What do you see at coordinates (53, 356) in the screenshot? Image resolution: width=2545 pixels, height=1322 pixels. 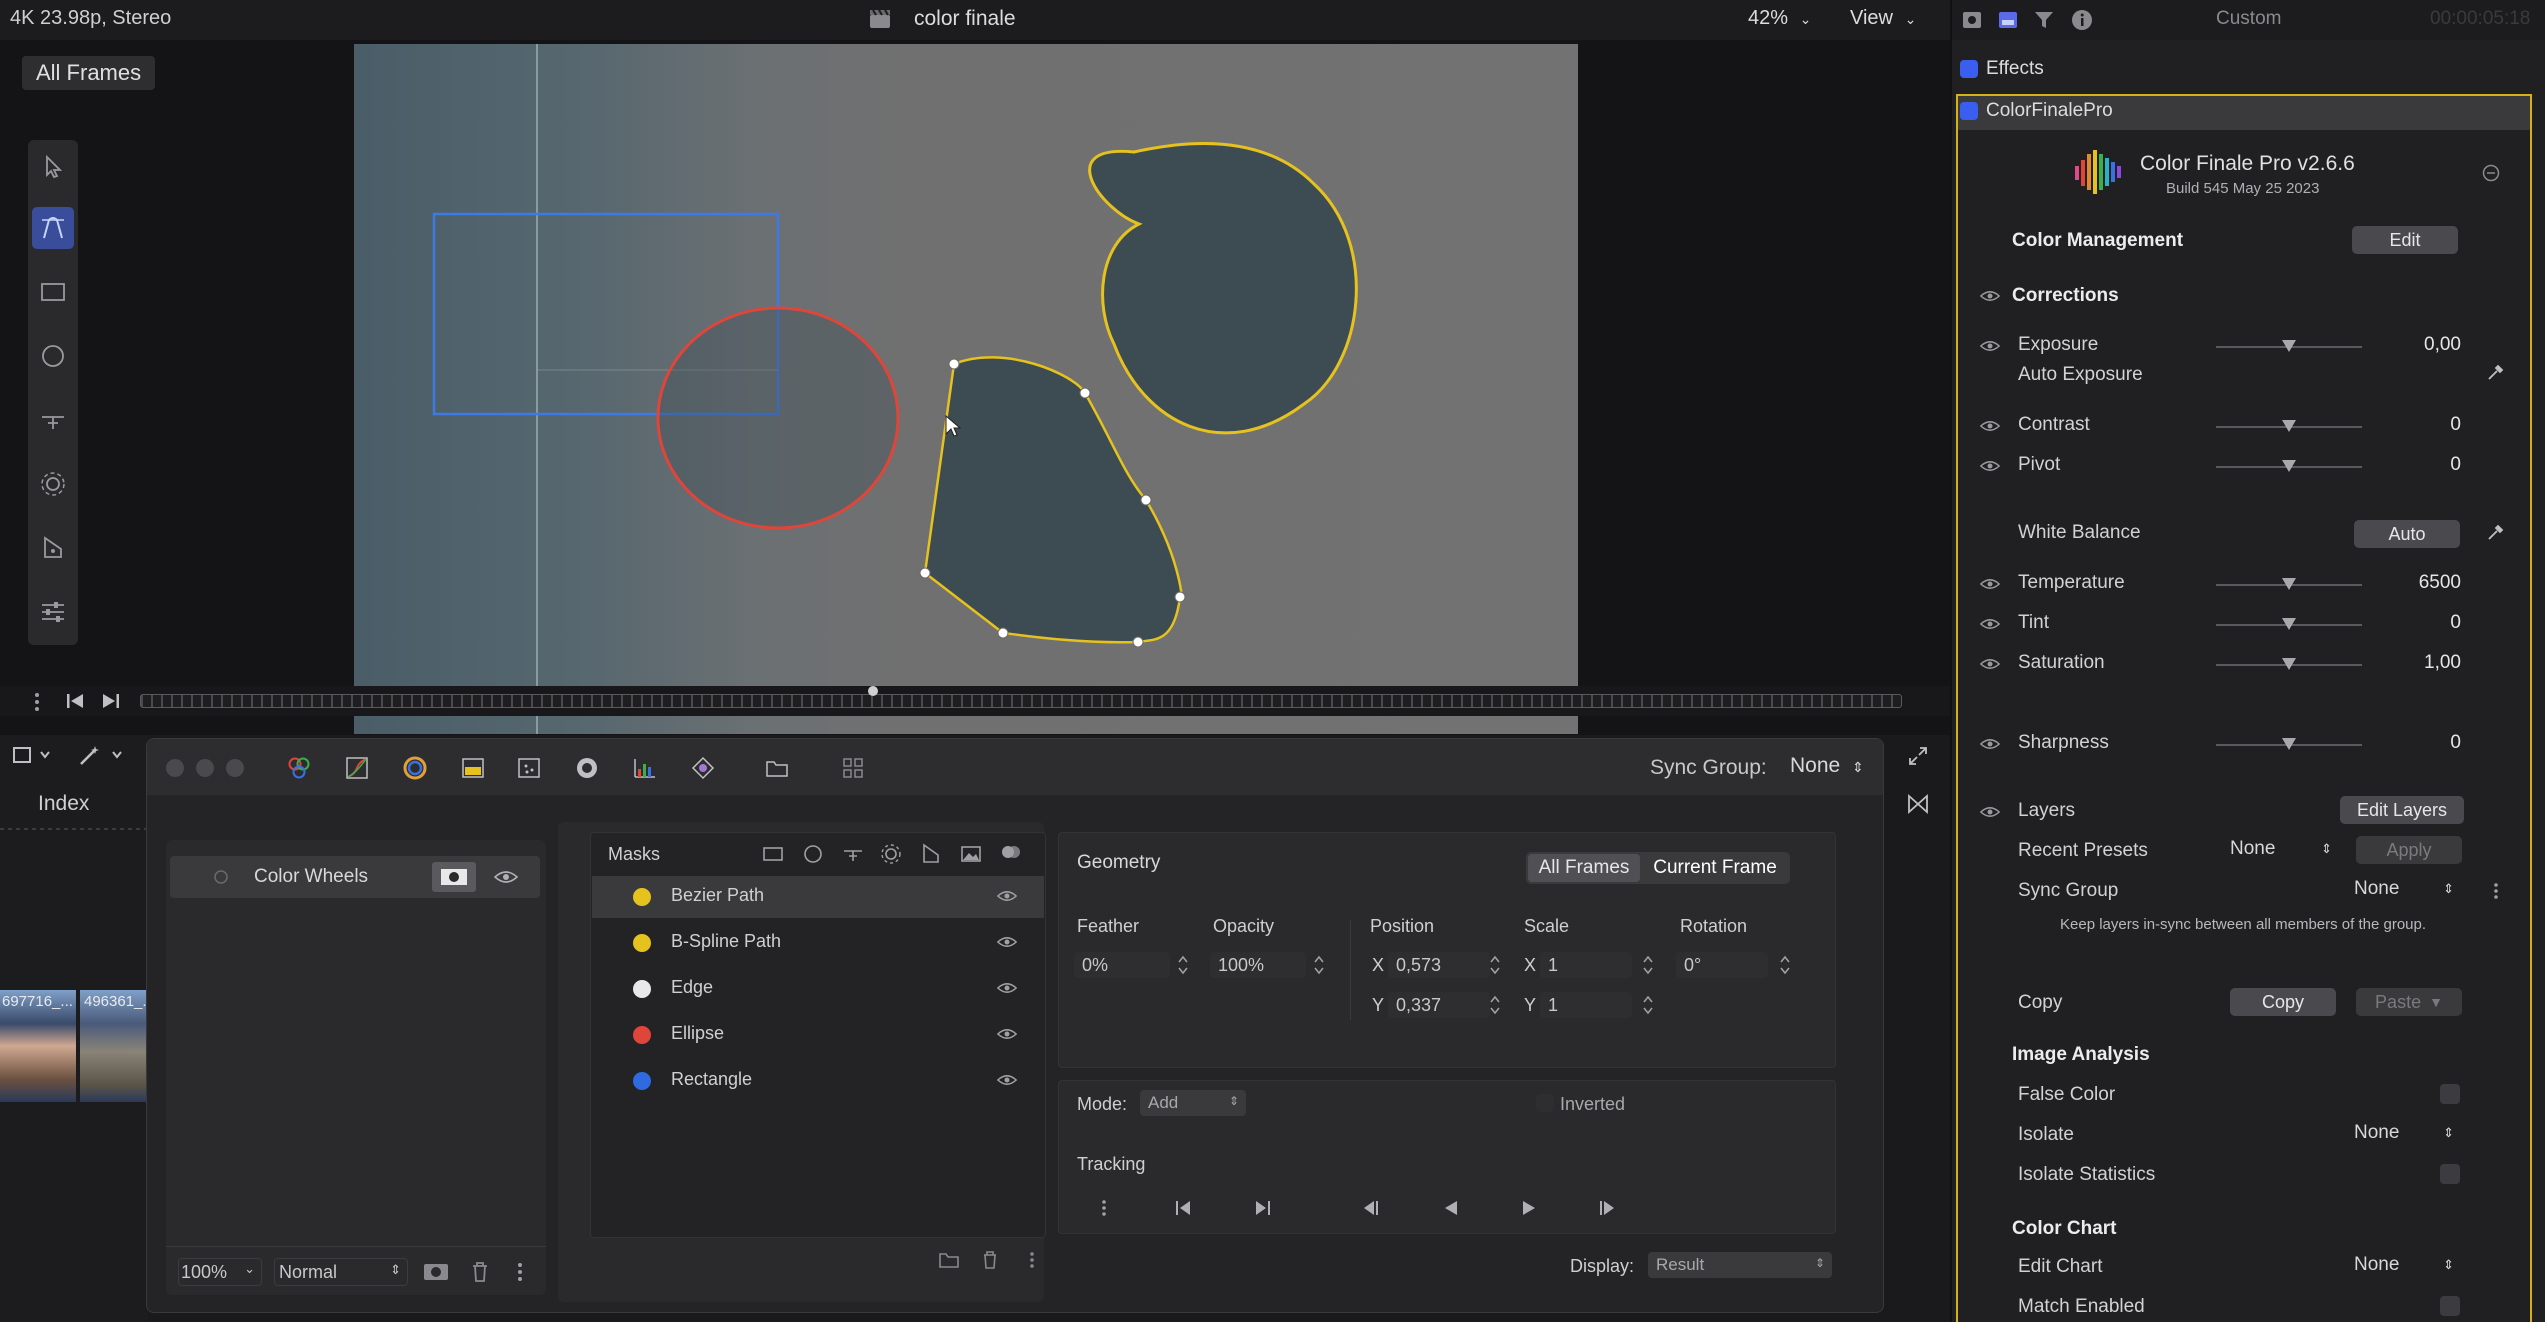 I see `ellipse-tool-icon` at bounding box center [53, 356].